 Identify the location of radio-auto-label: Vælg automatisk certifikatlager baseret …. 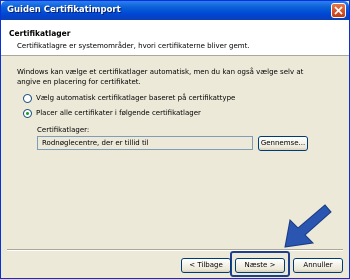
(135, 98).